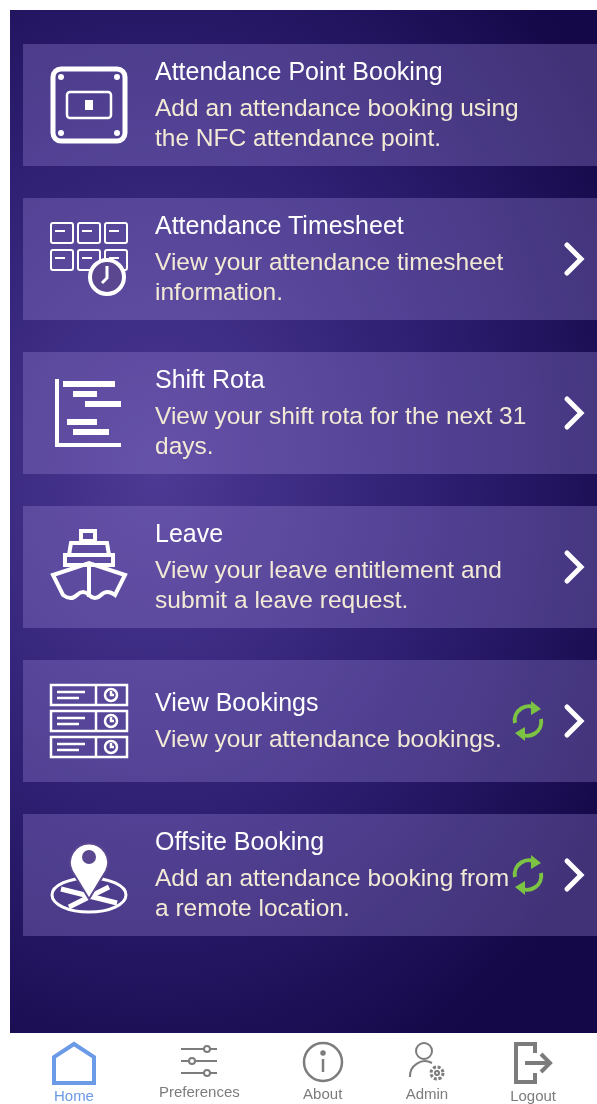  What do you see at coordinates (299, 71) in the screenshot?
I see `card-title: Attendance Point Booking` at bounding box center [299, 71].